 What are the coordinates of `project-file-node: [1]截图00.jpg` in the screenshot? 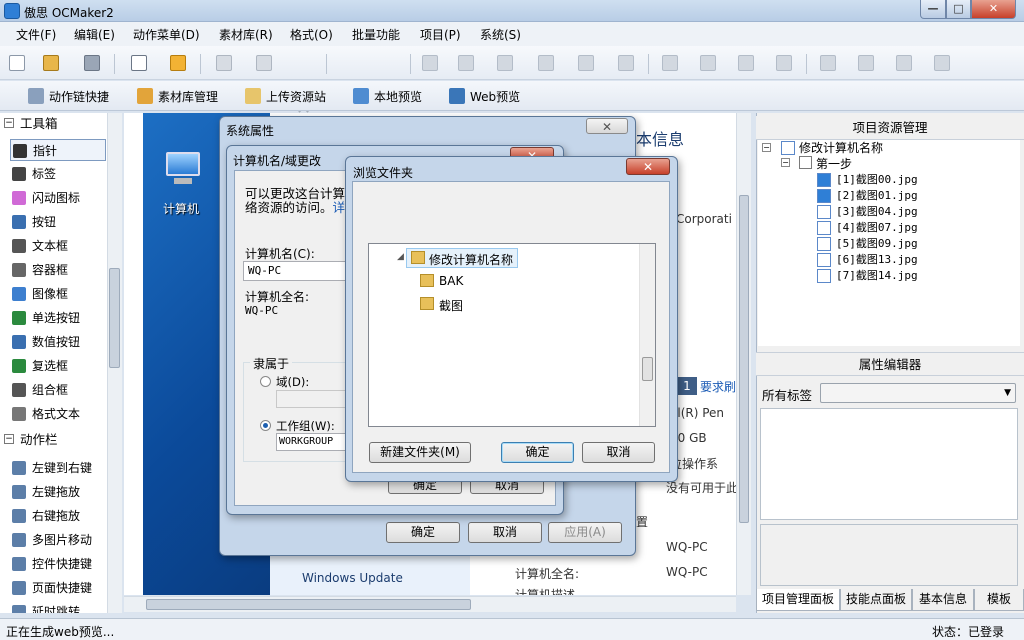 It's located at (877, 180).